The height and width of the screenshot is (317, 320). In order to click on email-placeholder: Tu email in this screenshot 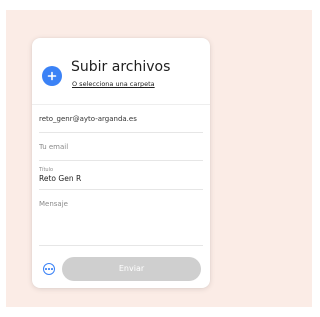, I will do `click(54, 147)`.